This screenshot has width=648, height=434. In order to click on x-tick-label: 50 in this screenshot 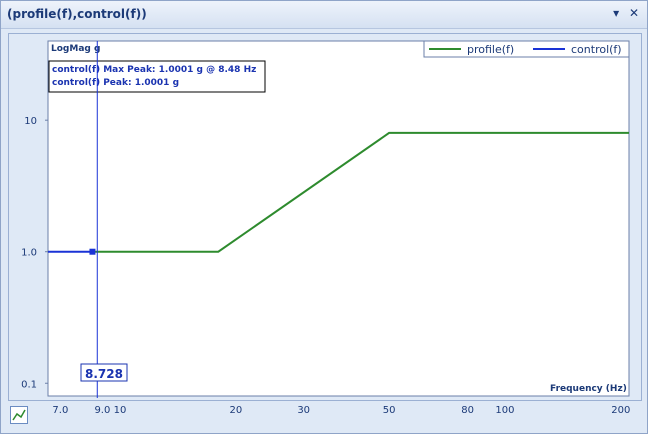, I will do `click(389, 410)`.